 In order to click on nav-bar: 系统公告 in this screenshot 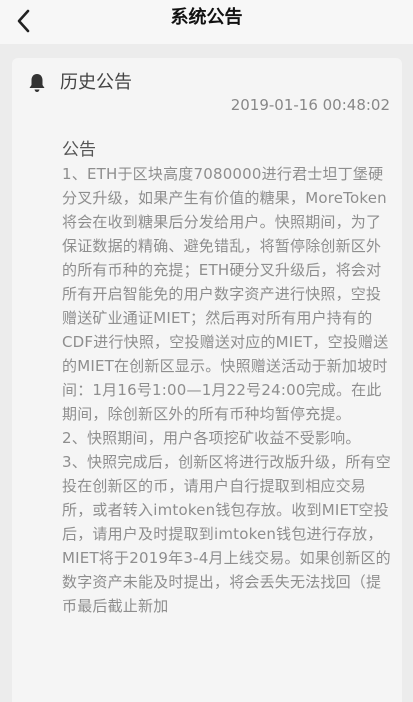, I will do `click(206, 22)`.